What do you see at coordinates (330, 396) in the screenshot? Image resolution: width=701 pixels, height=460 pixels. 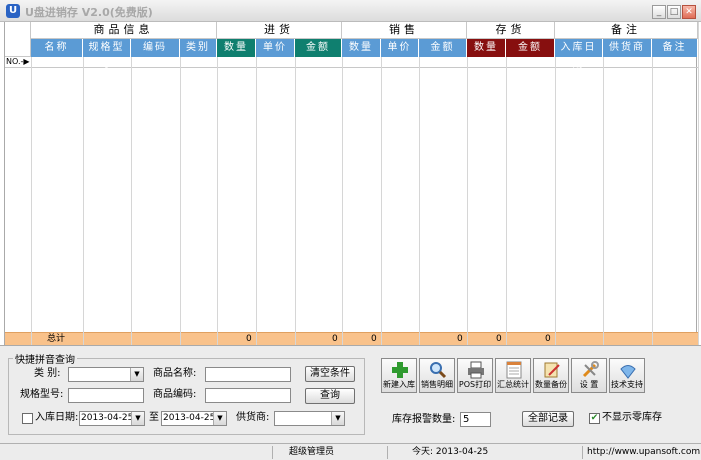 I see `query-button: 查询` at bounding box center [330, 396].